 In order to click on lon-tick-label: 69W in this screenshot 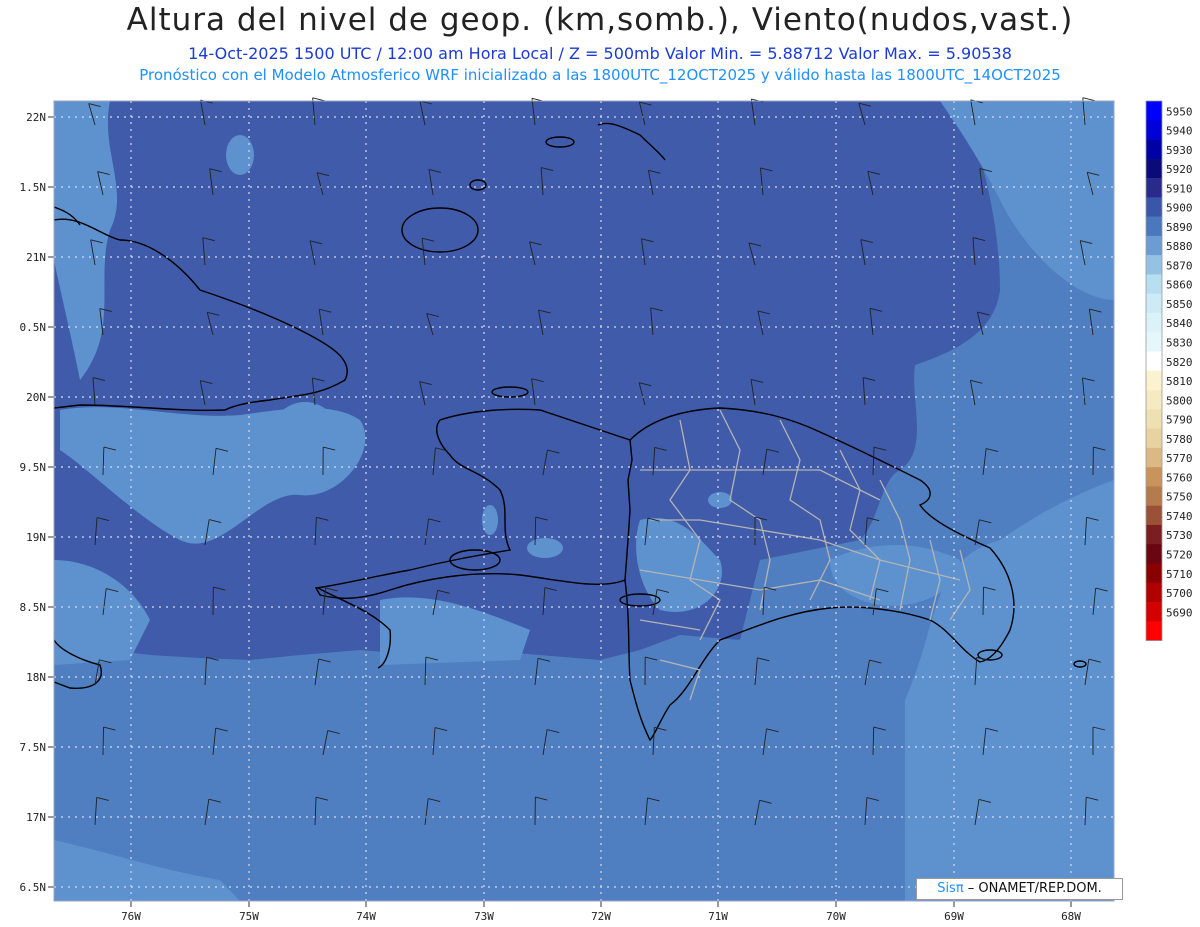, I will do `click(954, 916)`.